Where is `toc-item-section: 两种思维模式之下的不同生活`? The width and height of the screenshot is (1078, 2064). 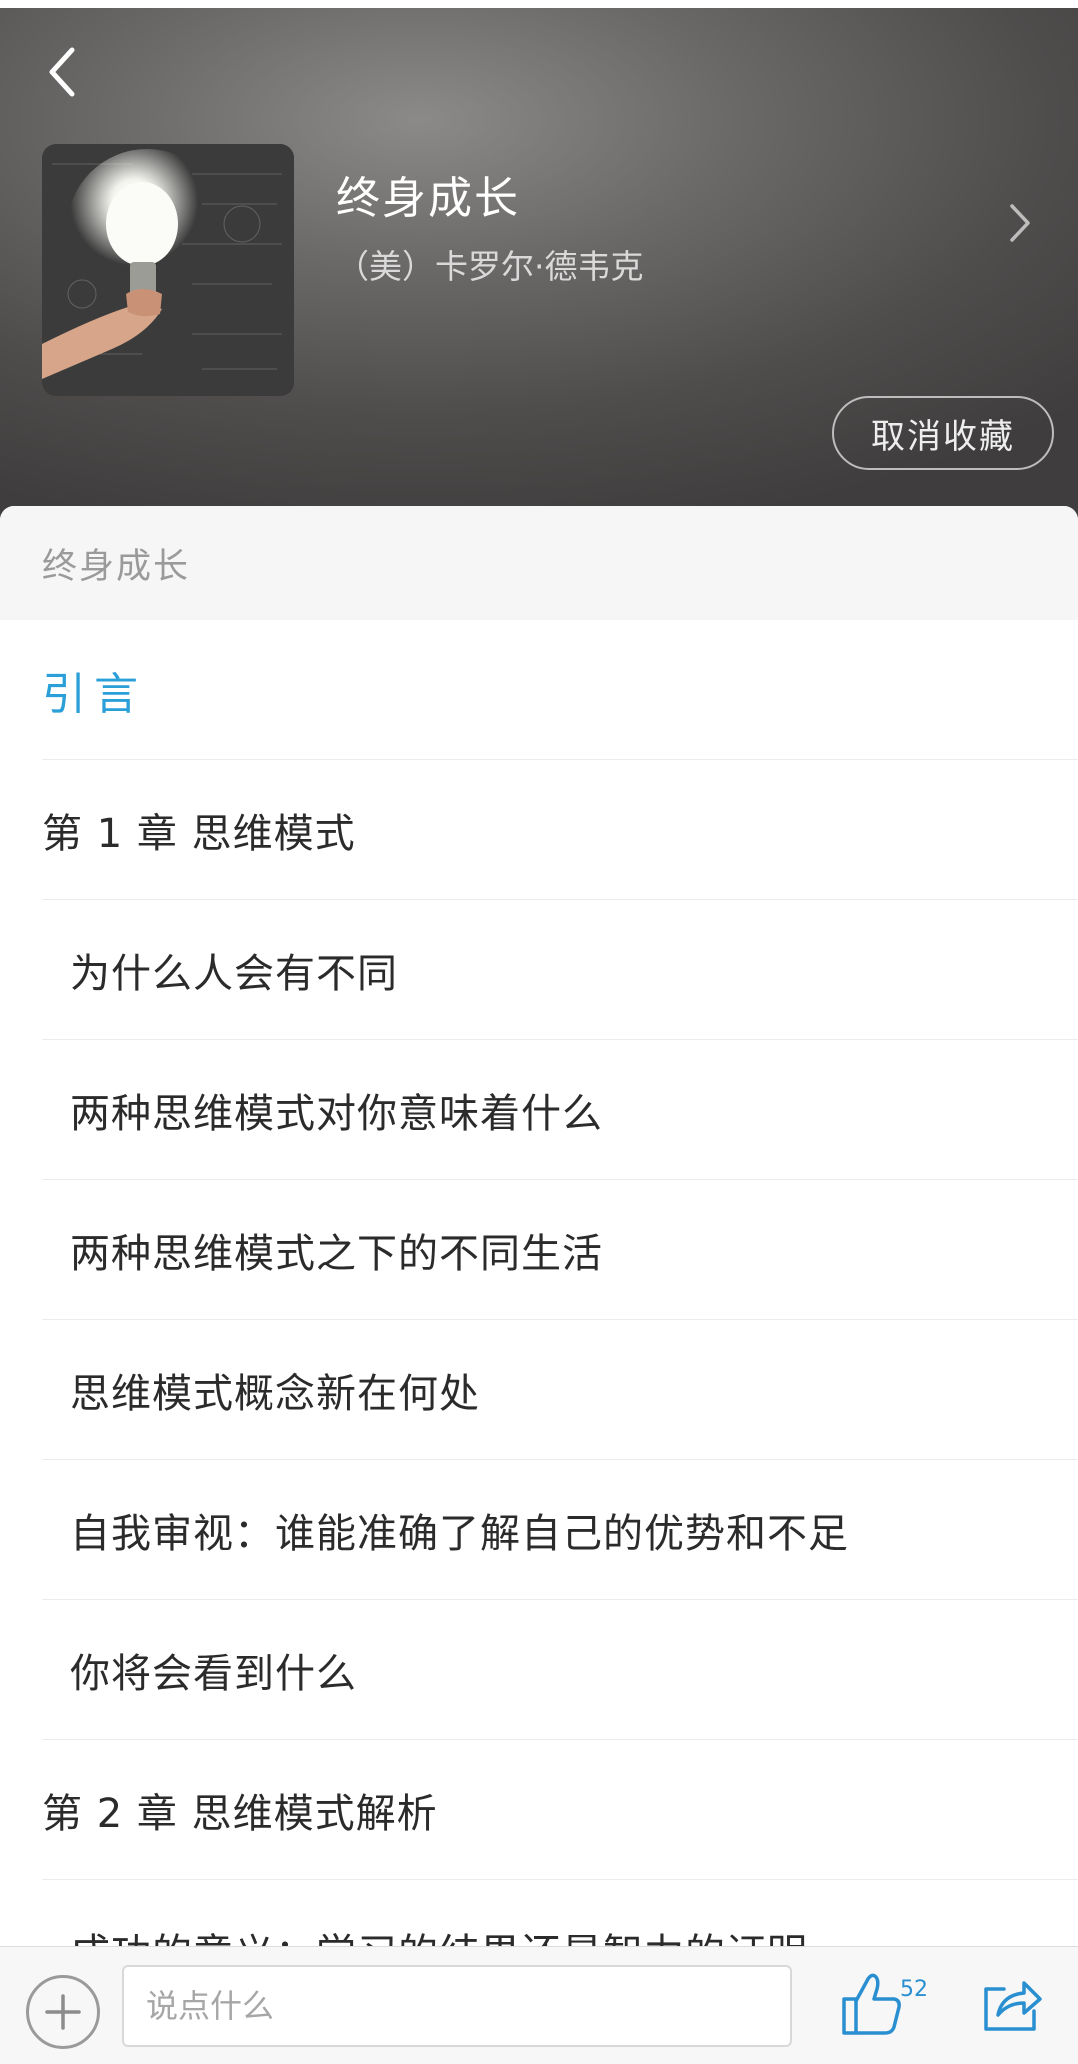 toc-item-section: 两种思维模式之下的不同生活 is located at coordinates (560, 1250).